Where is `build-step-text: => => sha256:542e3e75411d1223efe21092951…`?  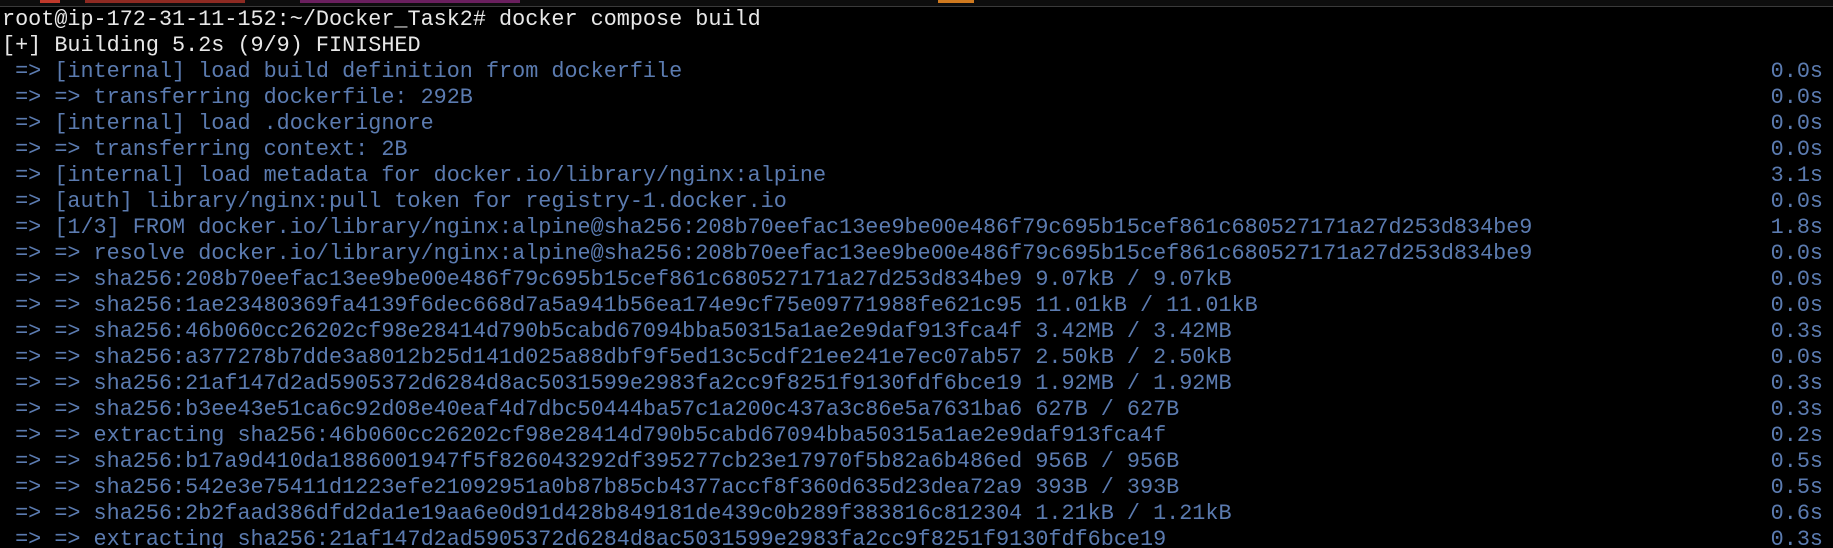
build-step-text: => => sha256:542e3e75411d1223efe21092951… is located at coordinates (591, 487).